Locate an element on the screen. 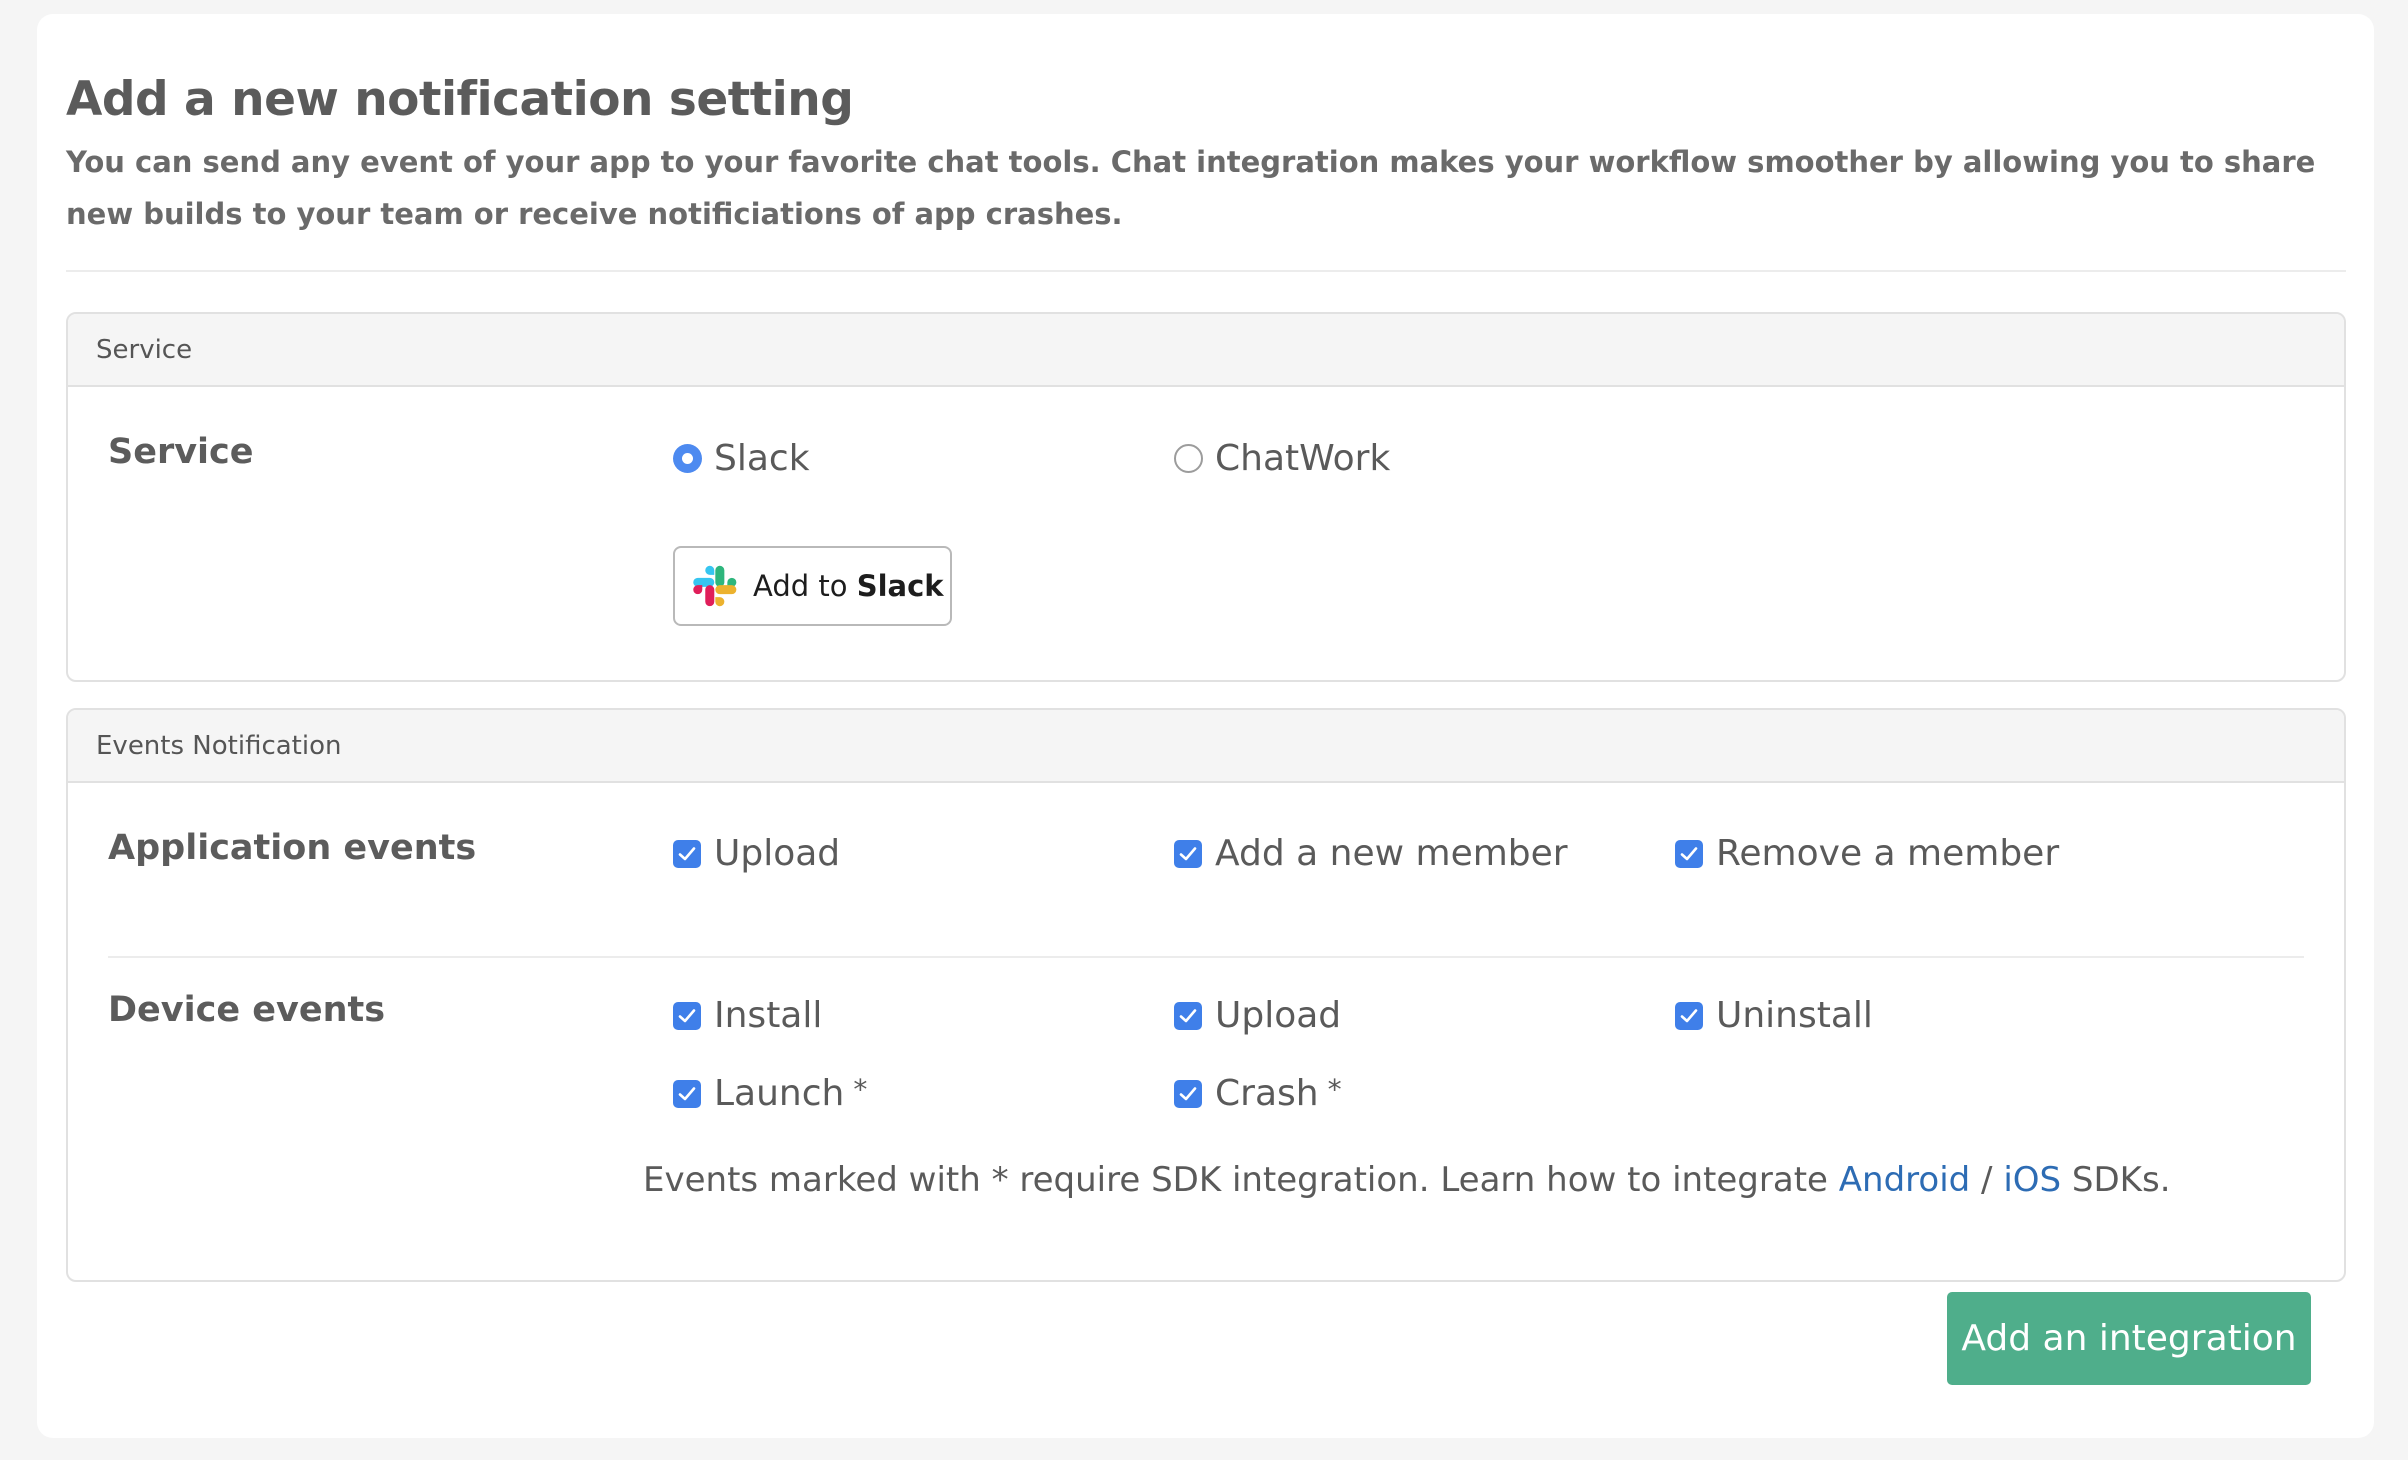  add-to-slack-button: Add to Slack is located at coordinates (812, 586).